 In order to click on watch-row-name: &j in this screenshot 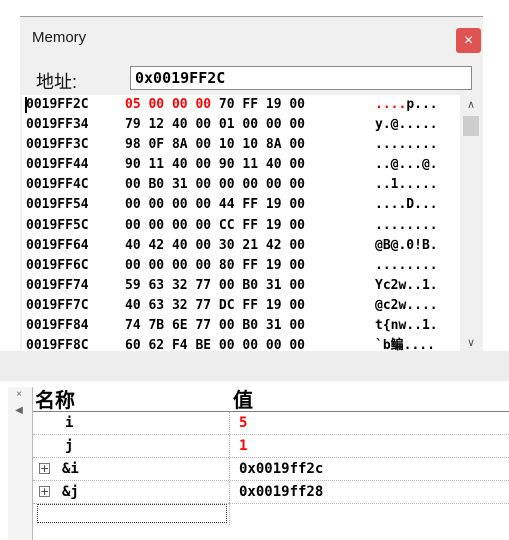, I will do `click(70, 492)`.